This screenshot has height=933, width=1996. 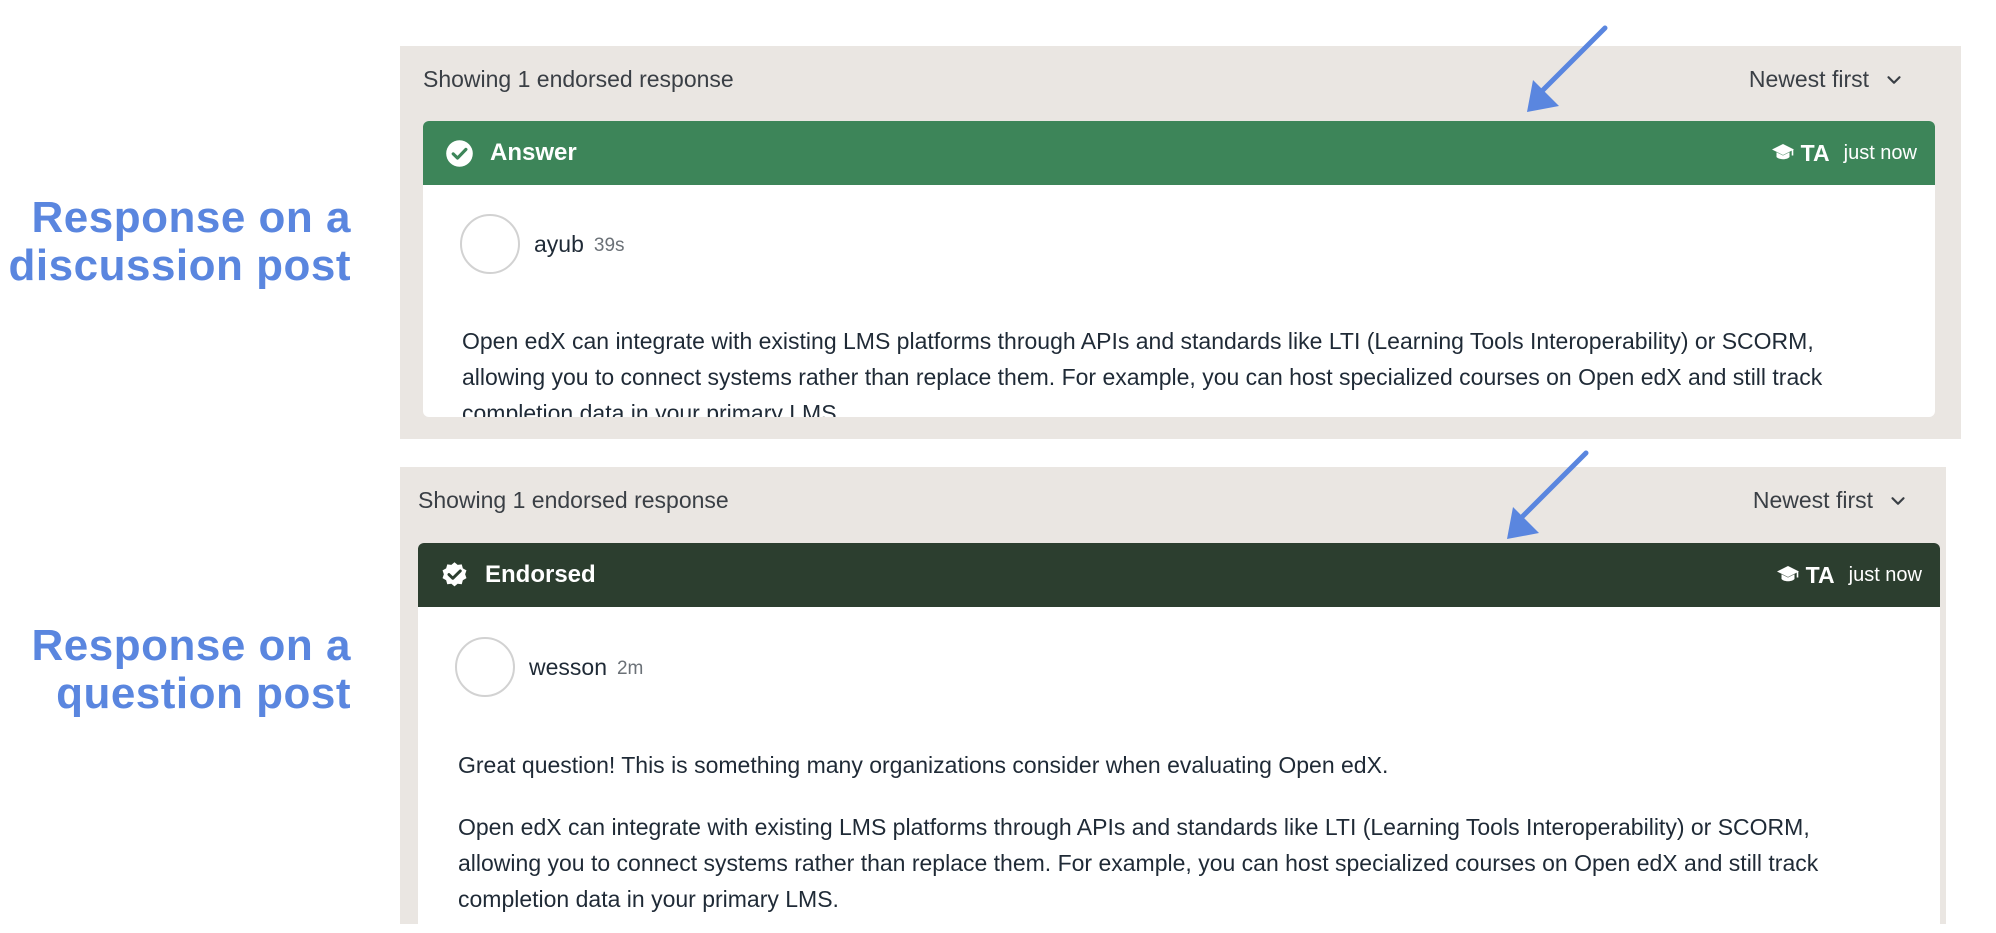 What do you see at coordinates (203, 693) in the screenshot?
I see `annotation-label-line: question post` at bounding box center [203, 693].